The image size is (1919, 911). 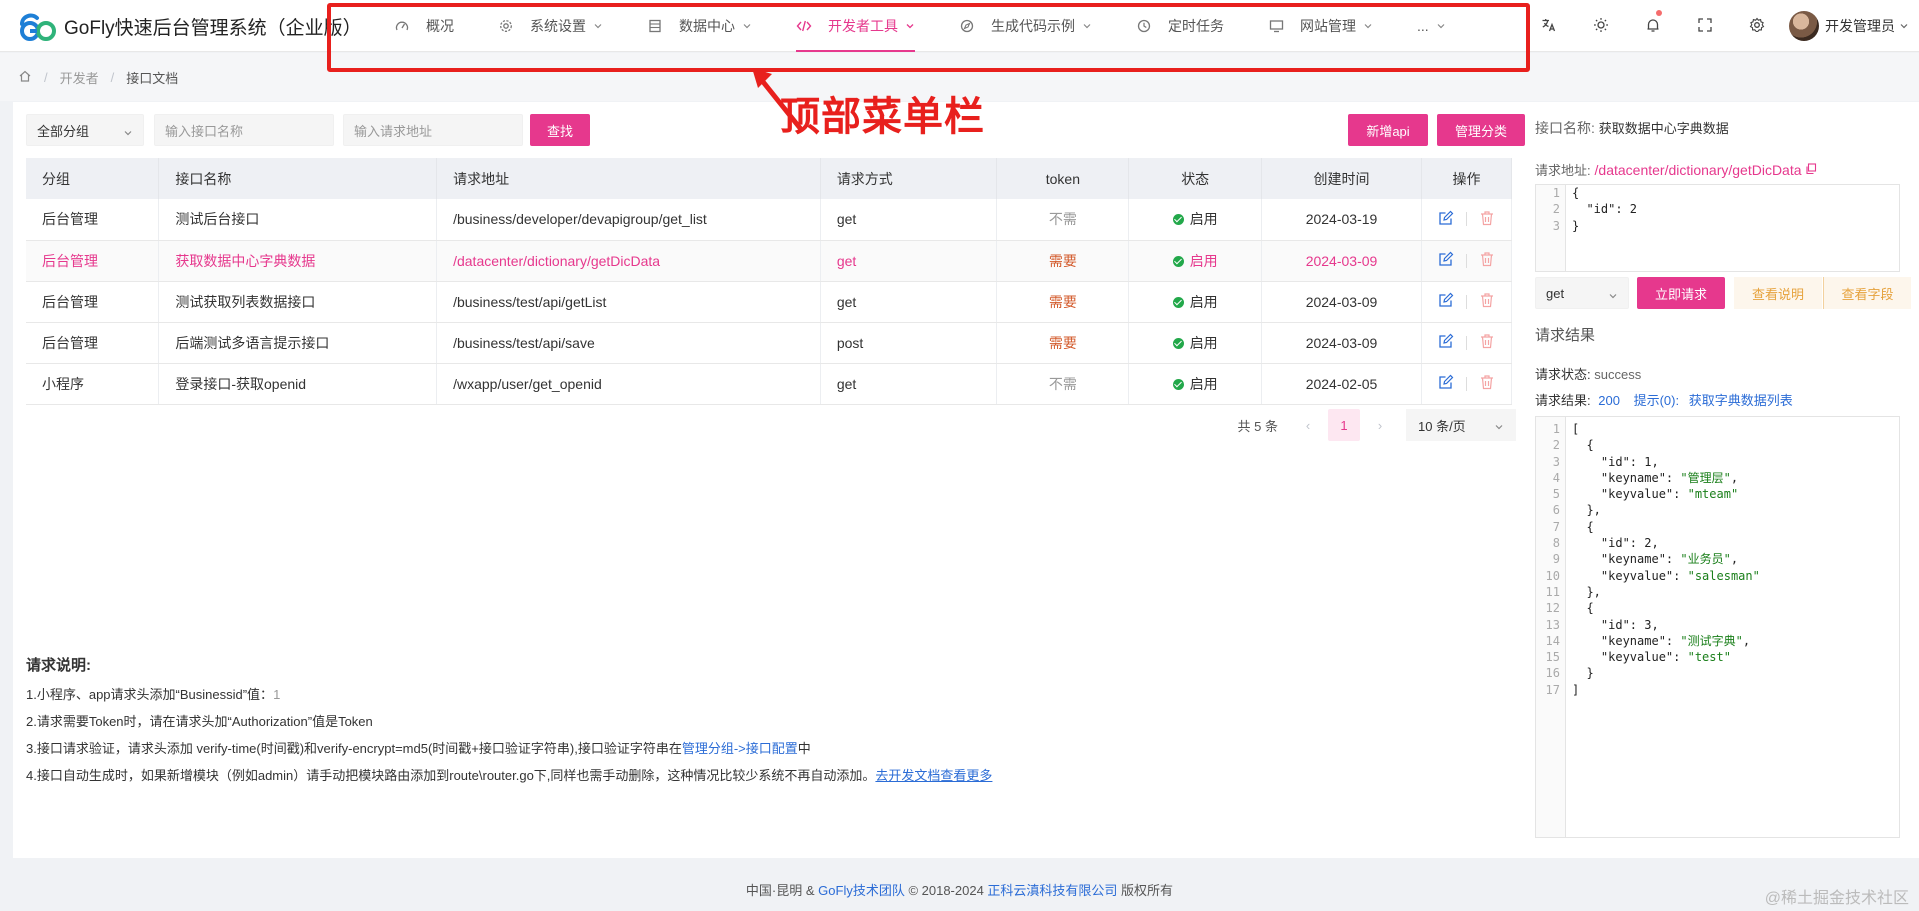 What do you see at coordinates (190, 26) in the screenshot?
I see `app-logo: GoFly快速后台管理系统（企业版）` at bounding box center [190, 26].